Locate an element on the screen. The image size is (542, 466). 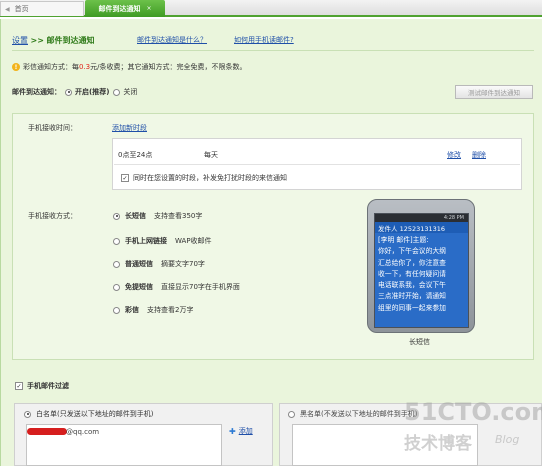
message-line: 收一下，有任何疑问请 is located at coordinates (412, 273).